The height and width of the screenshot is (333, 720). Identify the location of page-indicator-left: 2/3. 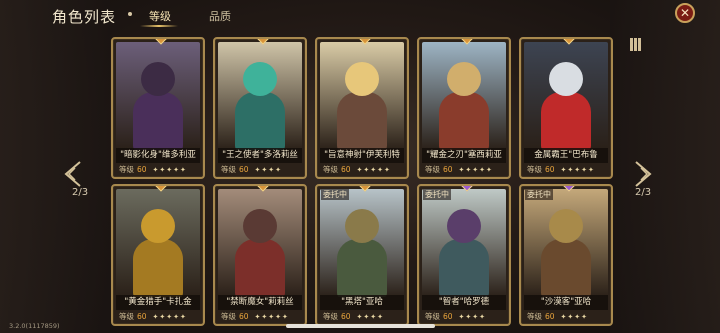
(80, 192).